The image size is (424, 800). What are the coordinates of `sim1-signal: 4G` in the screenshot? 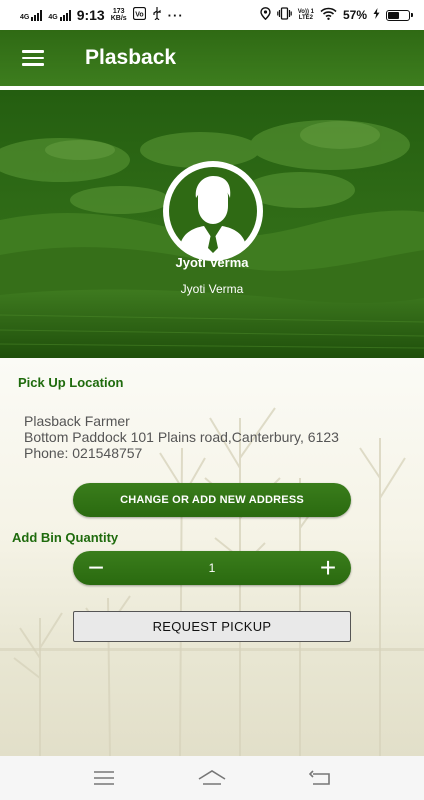 It's located at (31, 15).